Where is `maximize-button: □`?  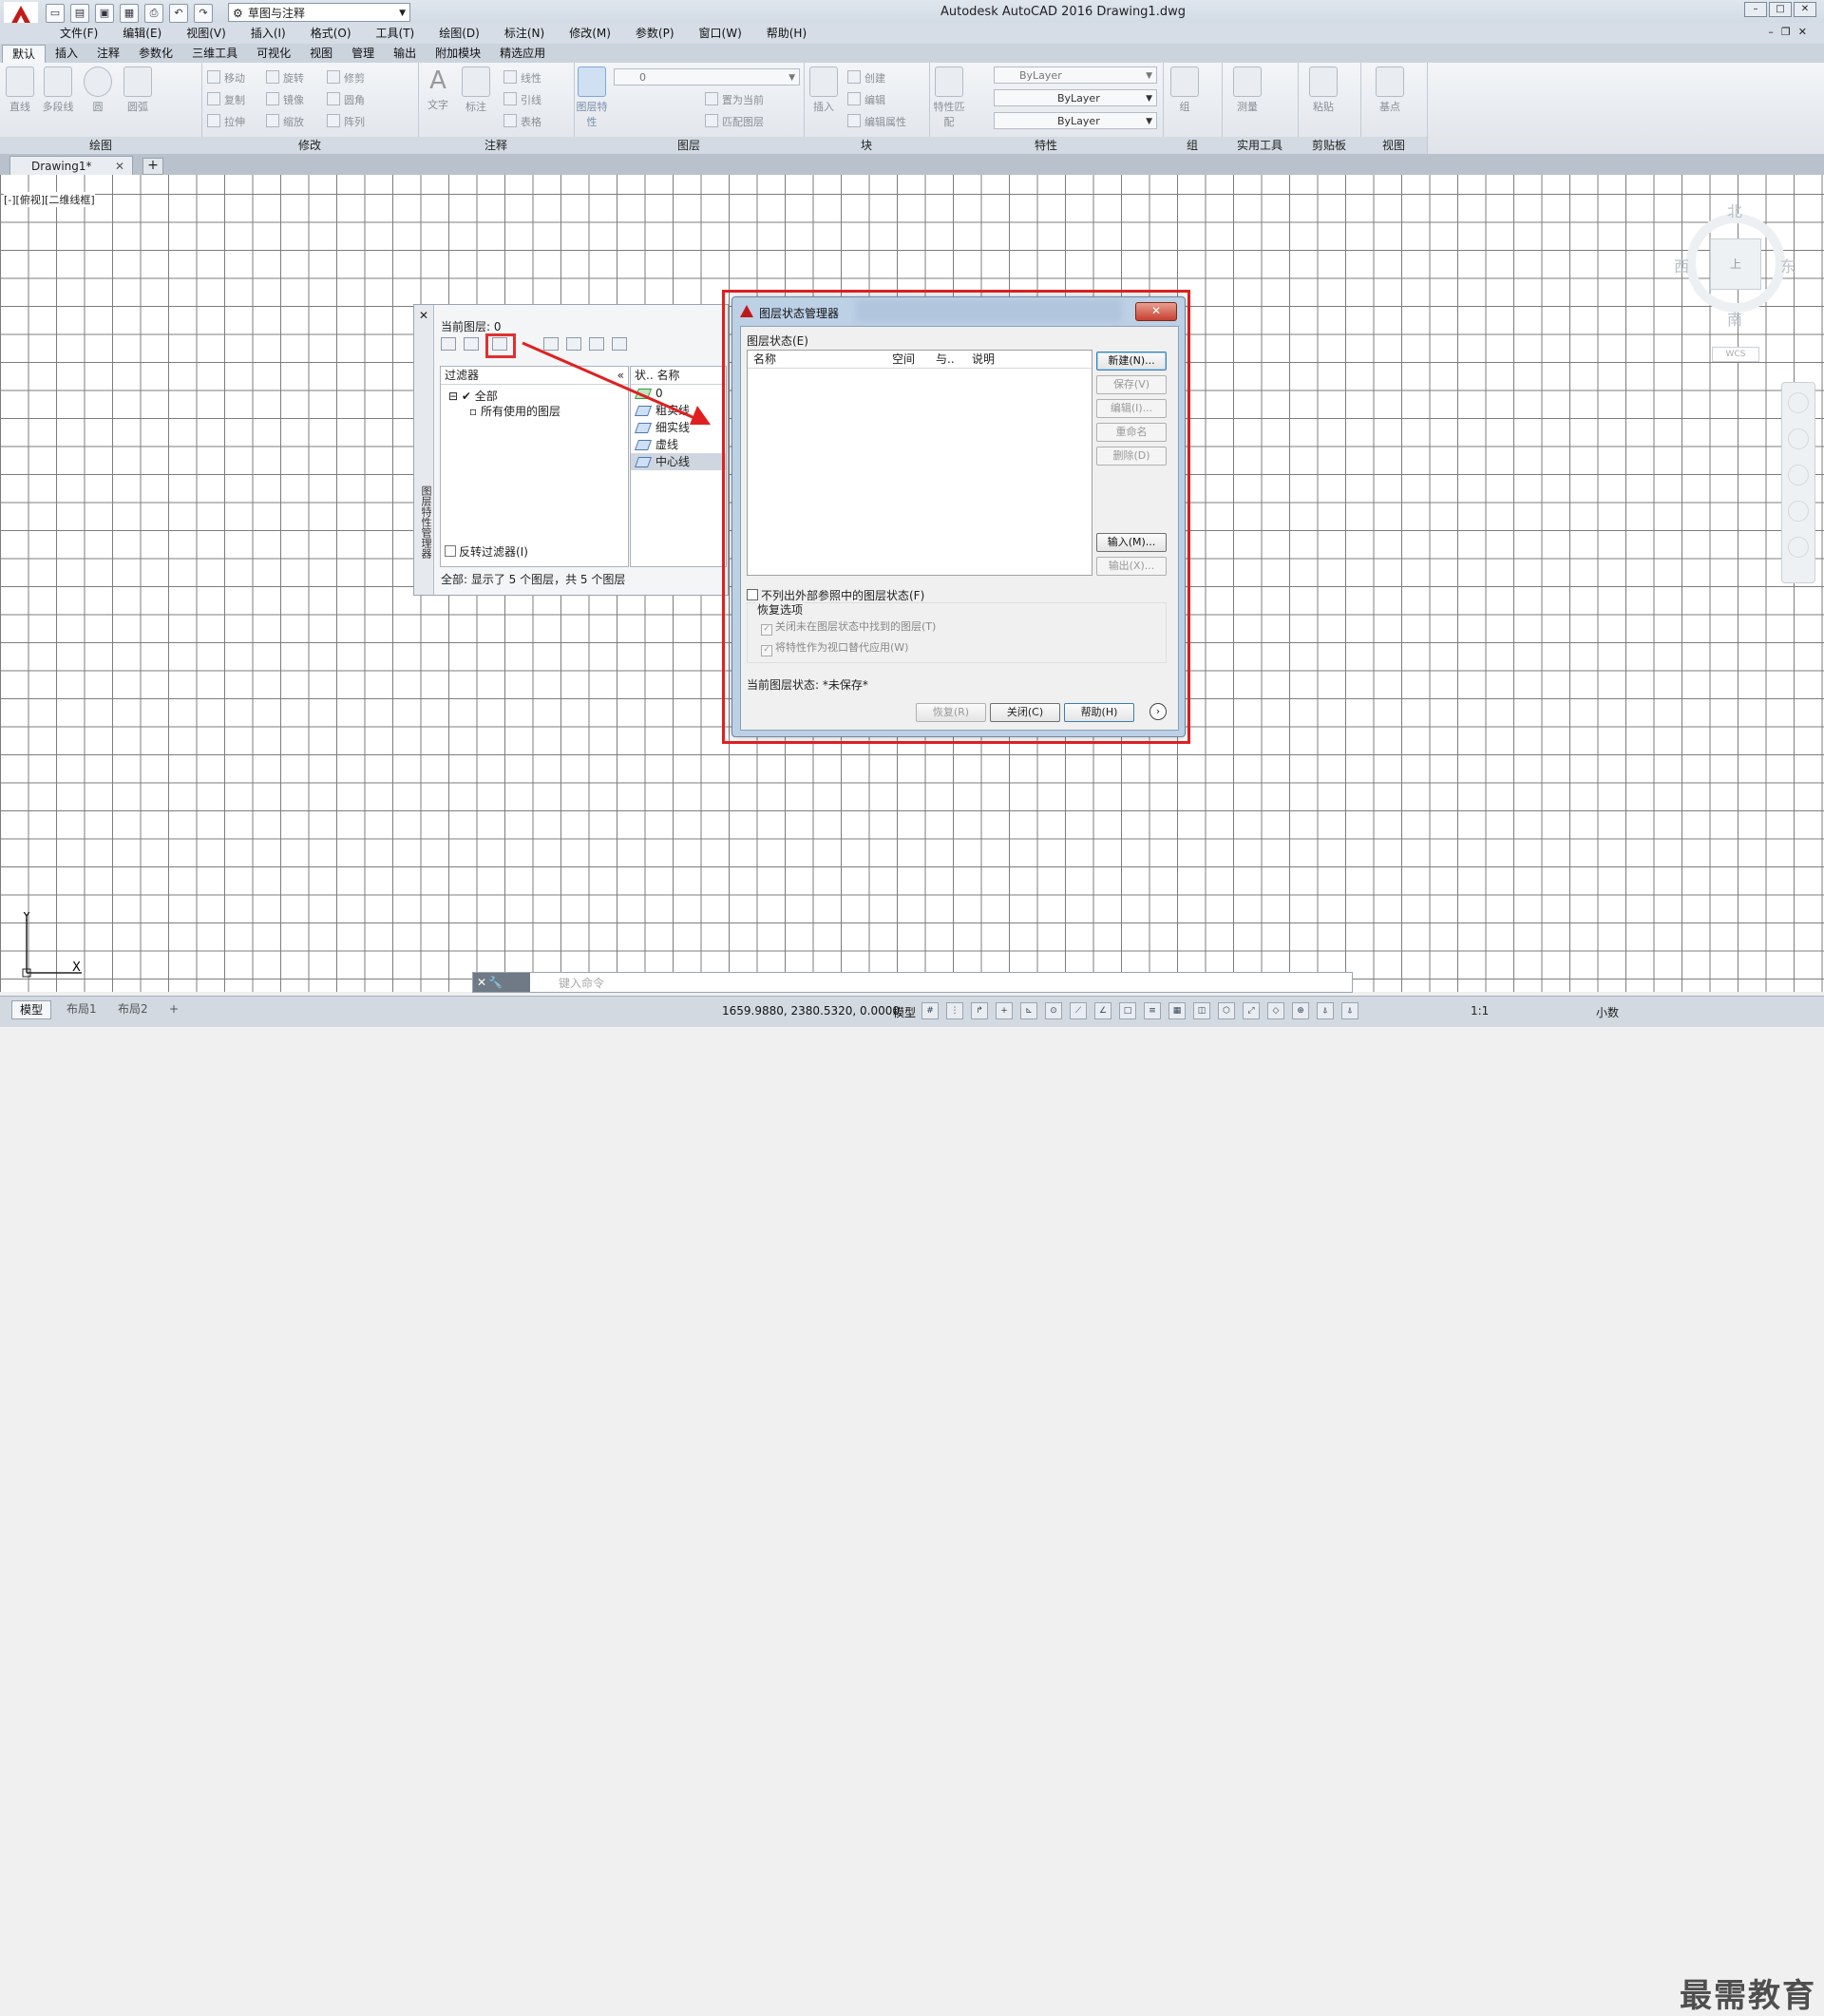 maximize-button: □ is located at coordinates (1780, 9).